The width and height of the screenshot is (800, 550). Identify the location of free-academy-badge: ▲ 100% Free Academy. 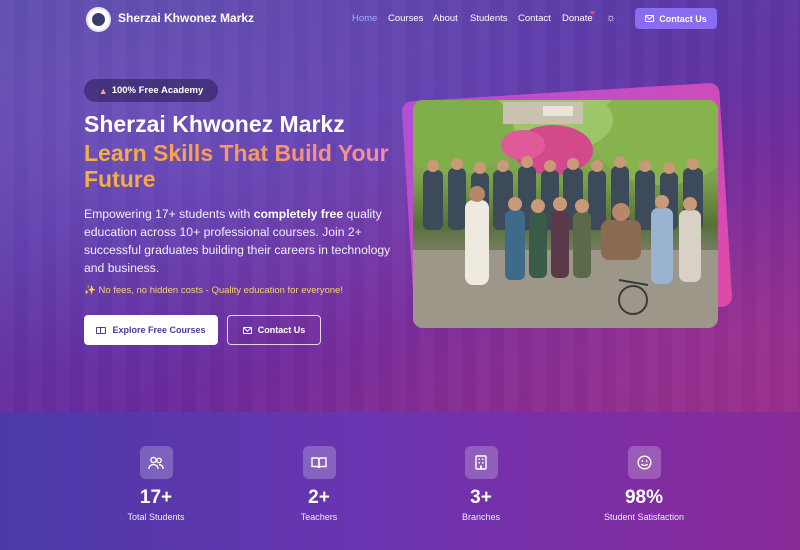
(151, 90).